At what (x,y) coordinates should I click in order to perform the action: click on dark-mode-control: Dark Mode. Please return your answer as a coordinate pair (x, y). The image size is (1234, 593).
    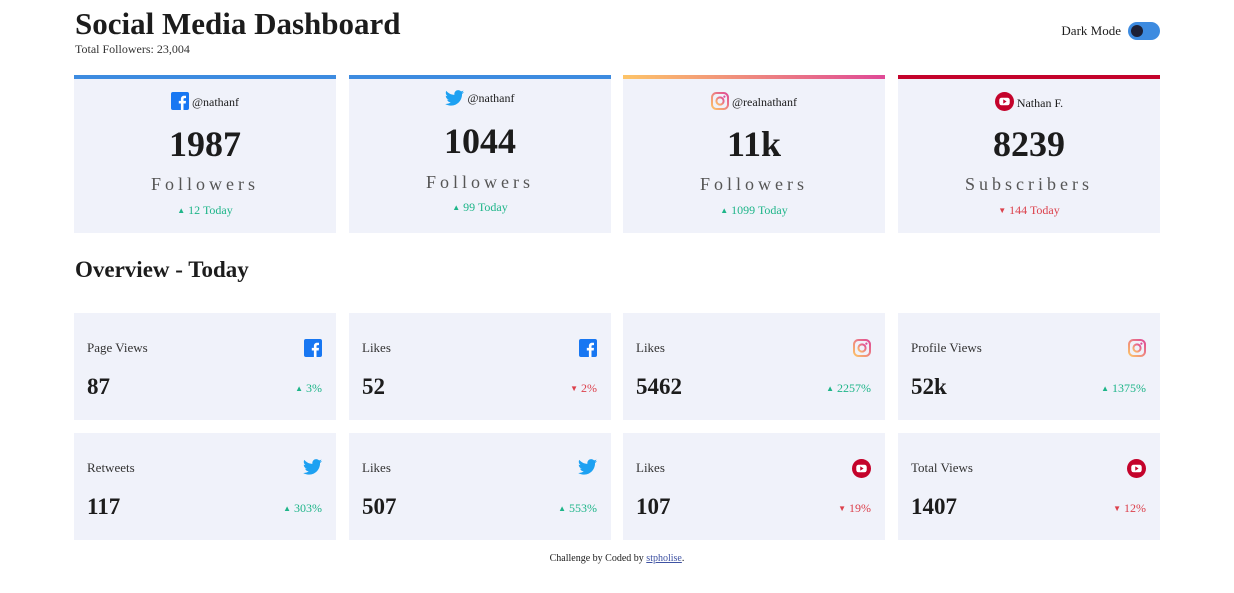
    Looking at the image, I should click on (1110, 31).